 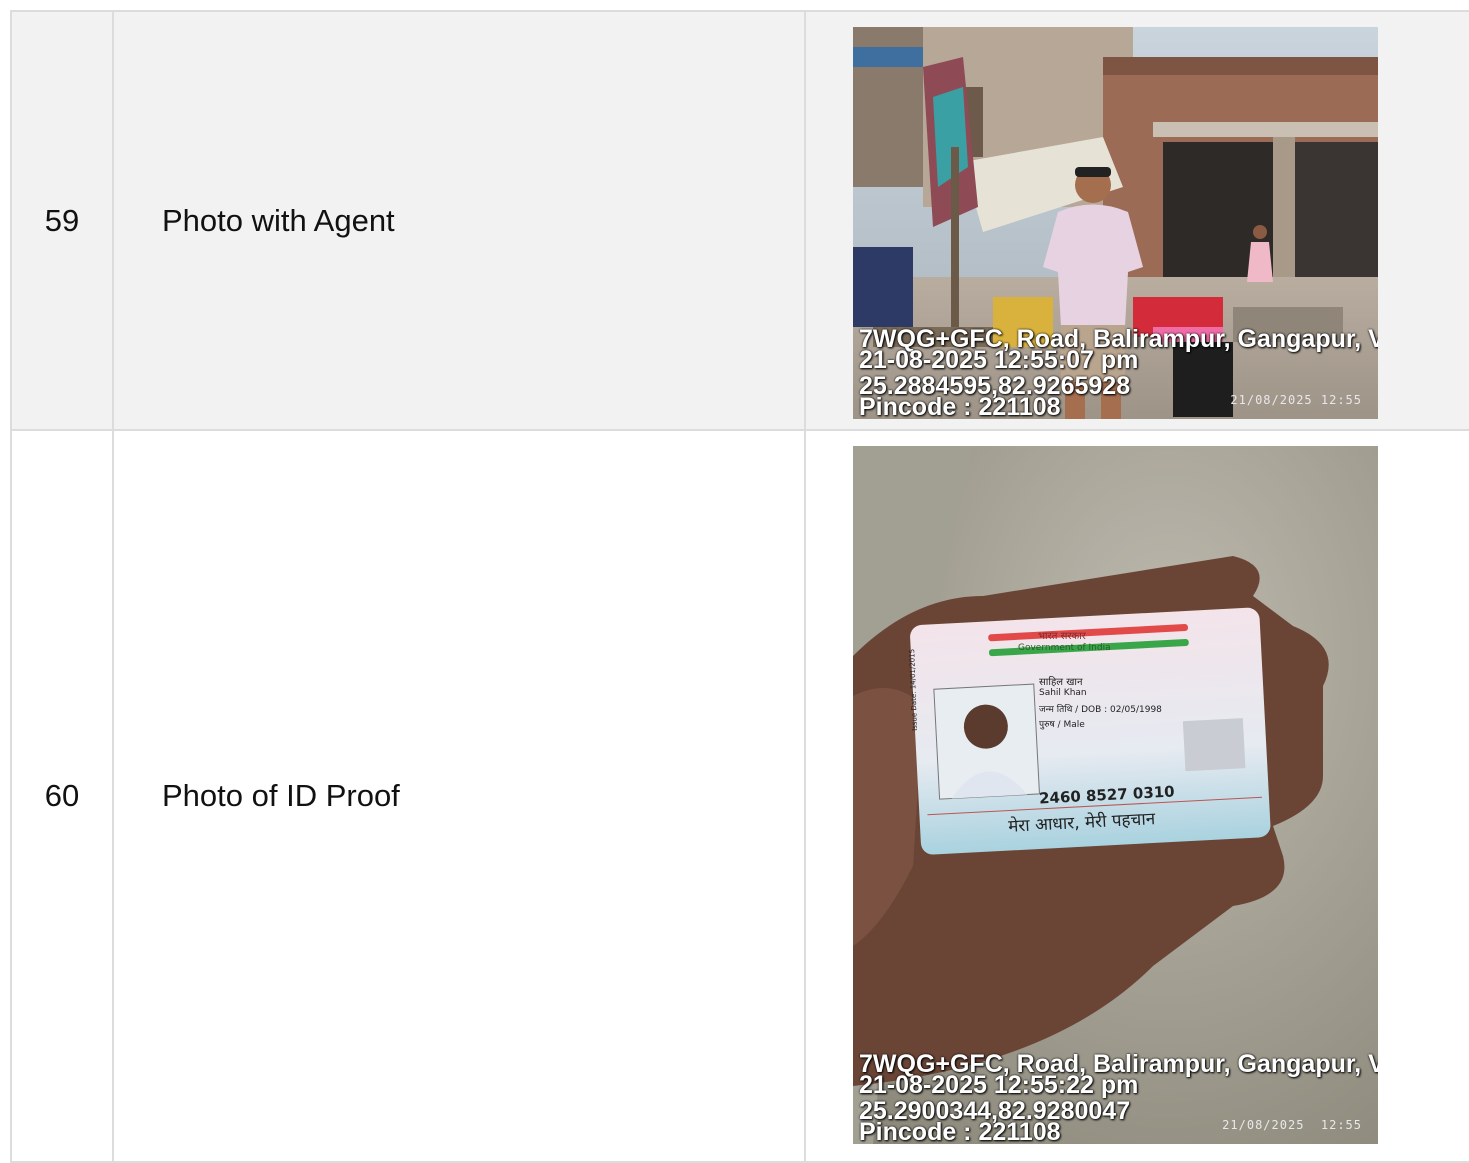 I want to click on card-gender: पुरुष / Male, so click(x=1062, y=725).